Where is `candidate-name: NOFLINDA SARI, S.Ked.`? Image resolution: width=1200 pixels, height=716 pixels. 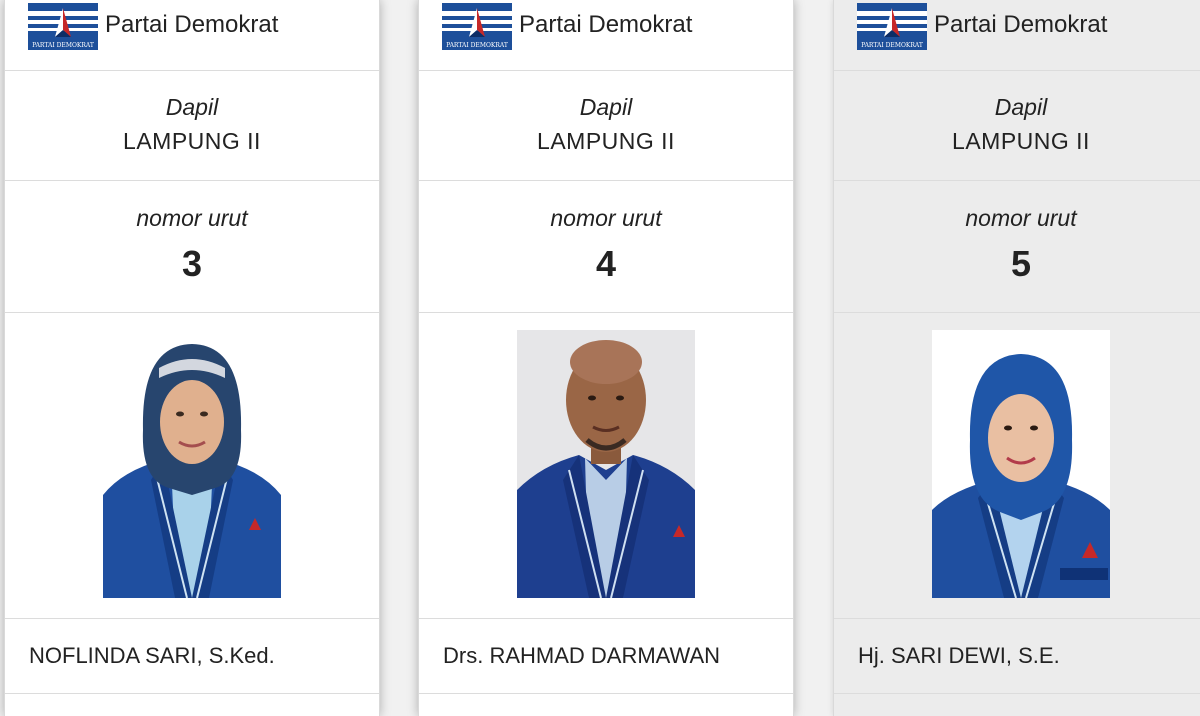
candidate-name: NOFLINDA SARI, S.Ked. is located at coordinates (152, 655).